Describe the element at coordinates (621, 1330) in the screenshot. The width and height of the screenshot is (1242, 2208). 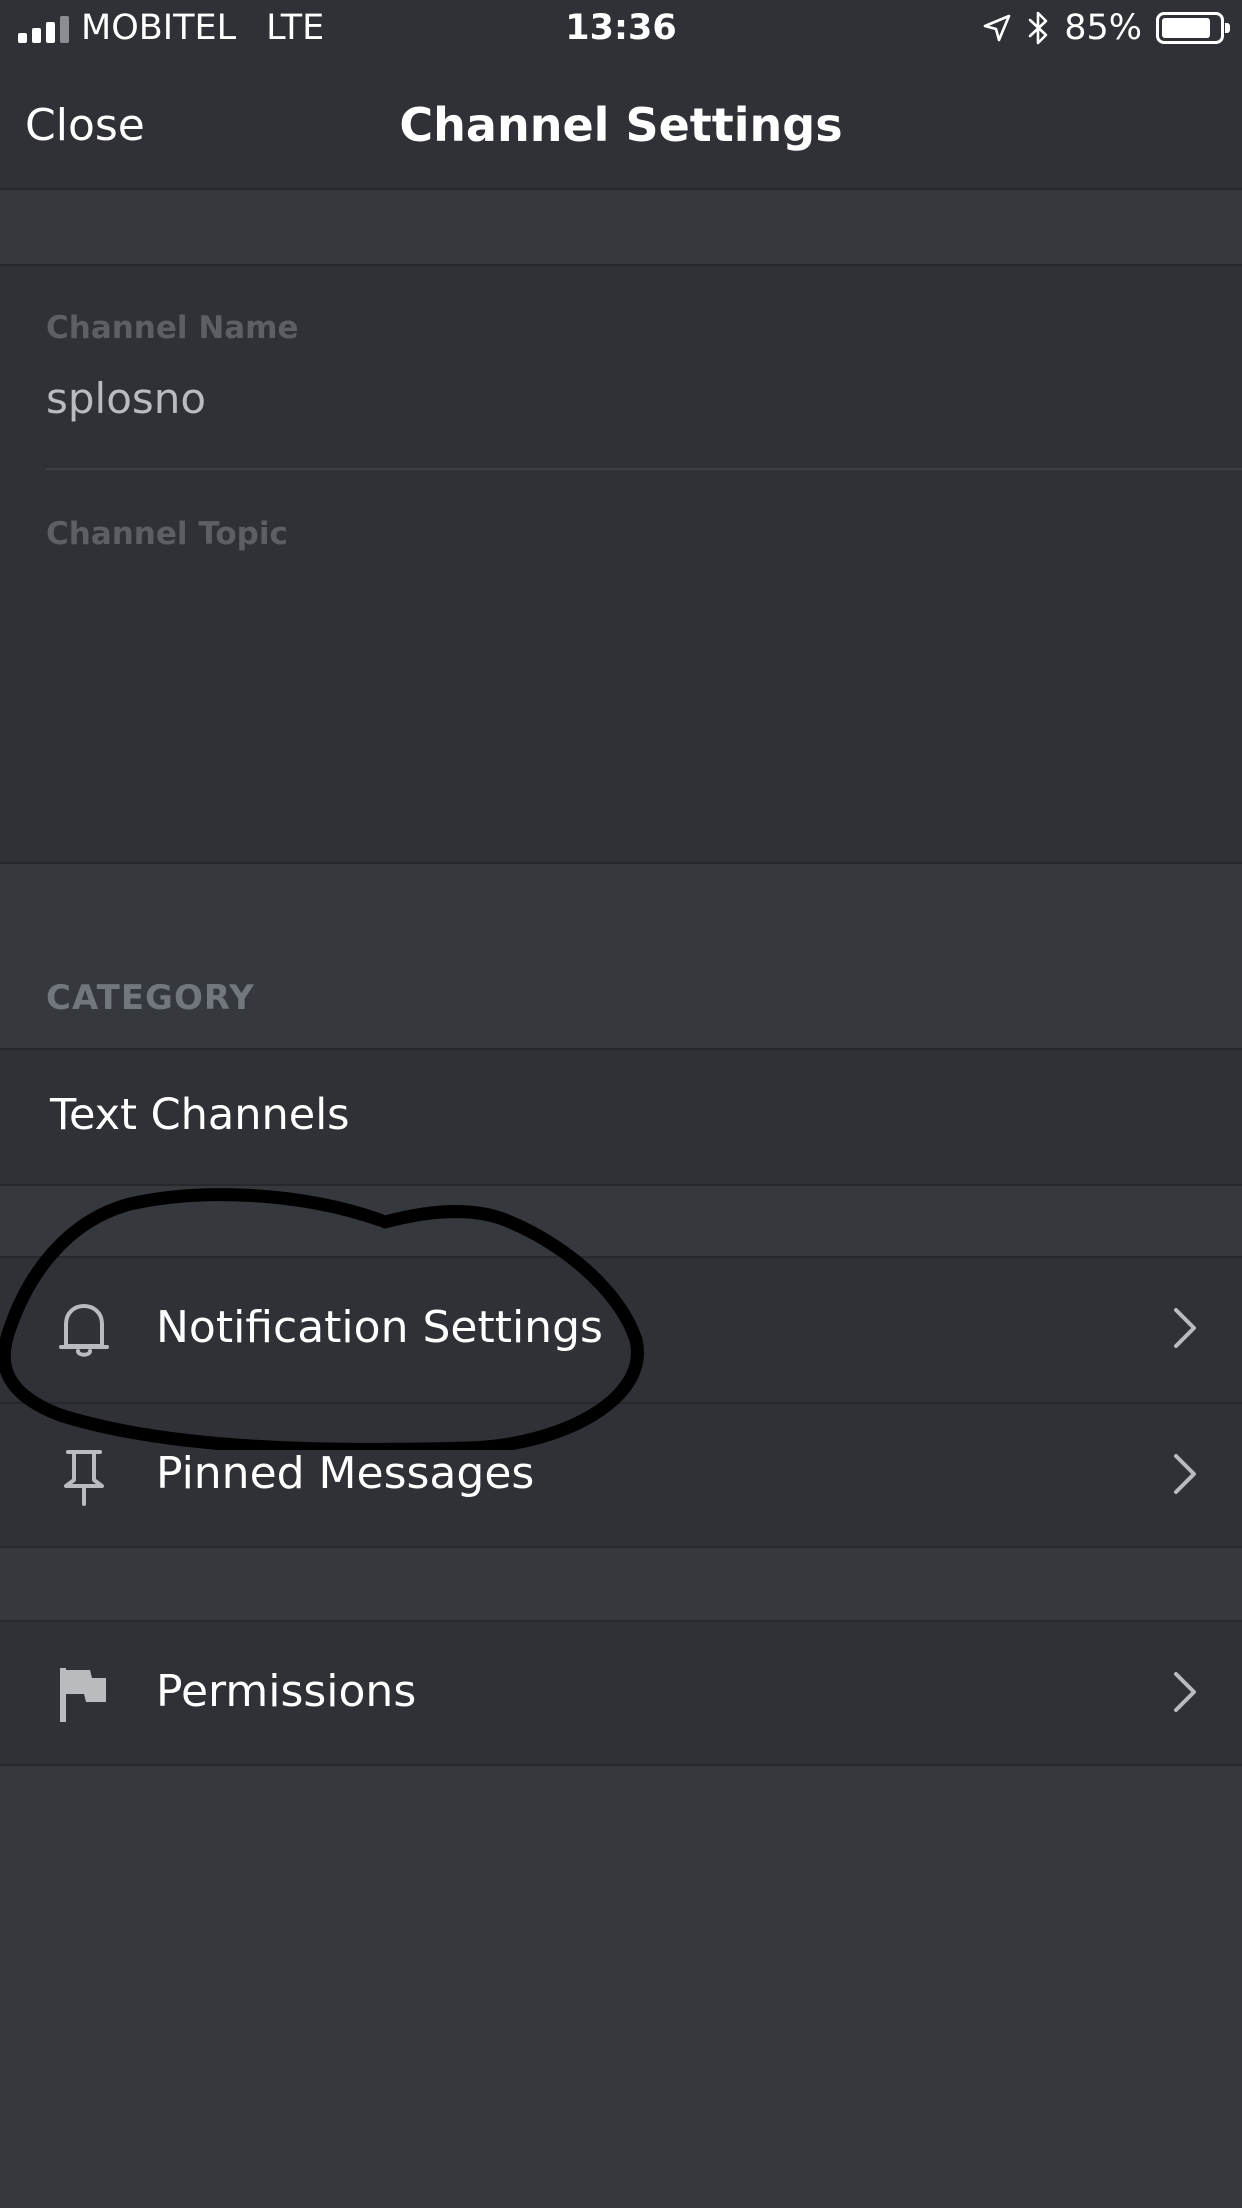
I see `notification-settings-row: Notification Settings` at that location.